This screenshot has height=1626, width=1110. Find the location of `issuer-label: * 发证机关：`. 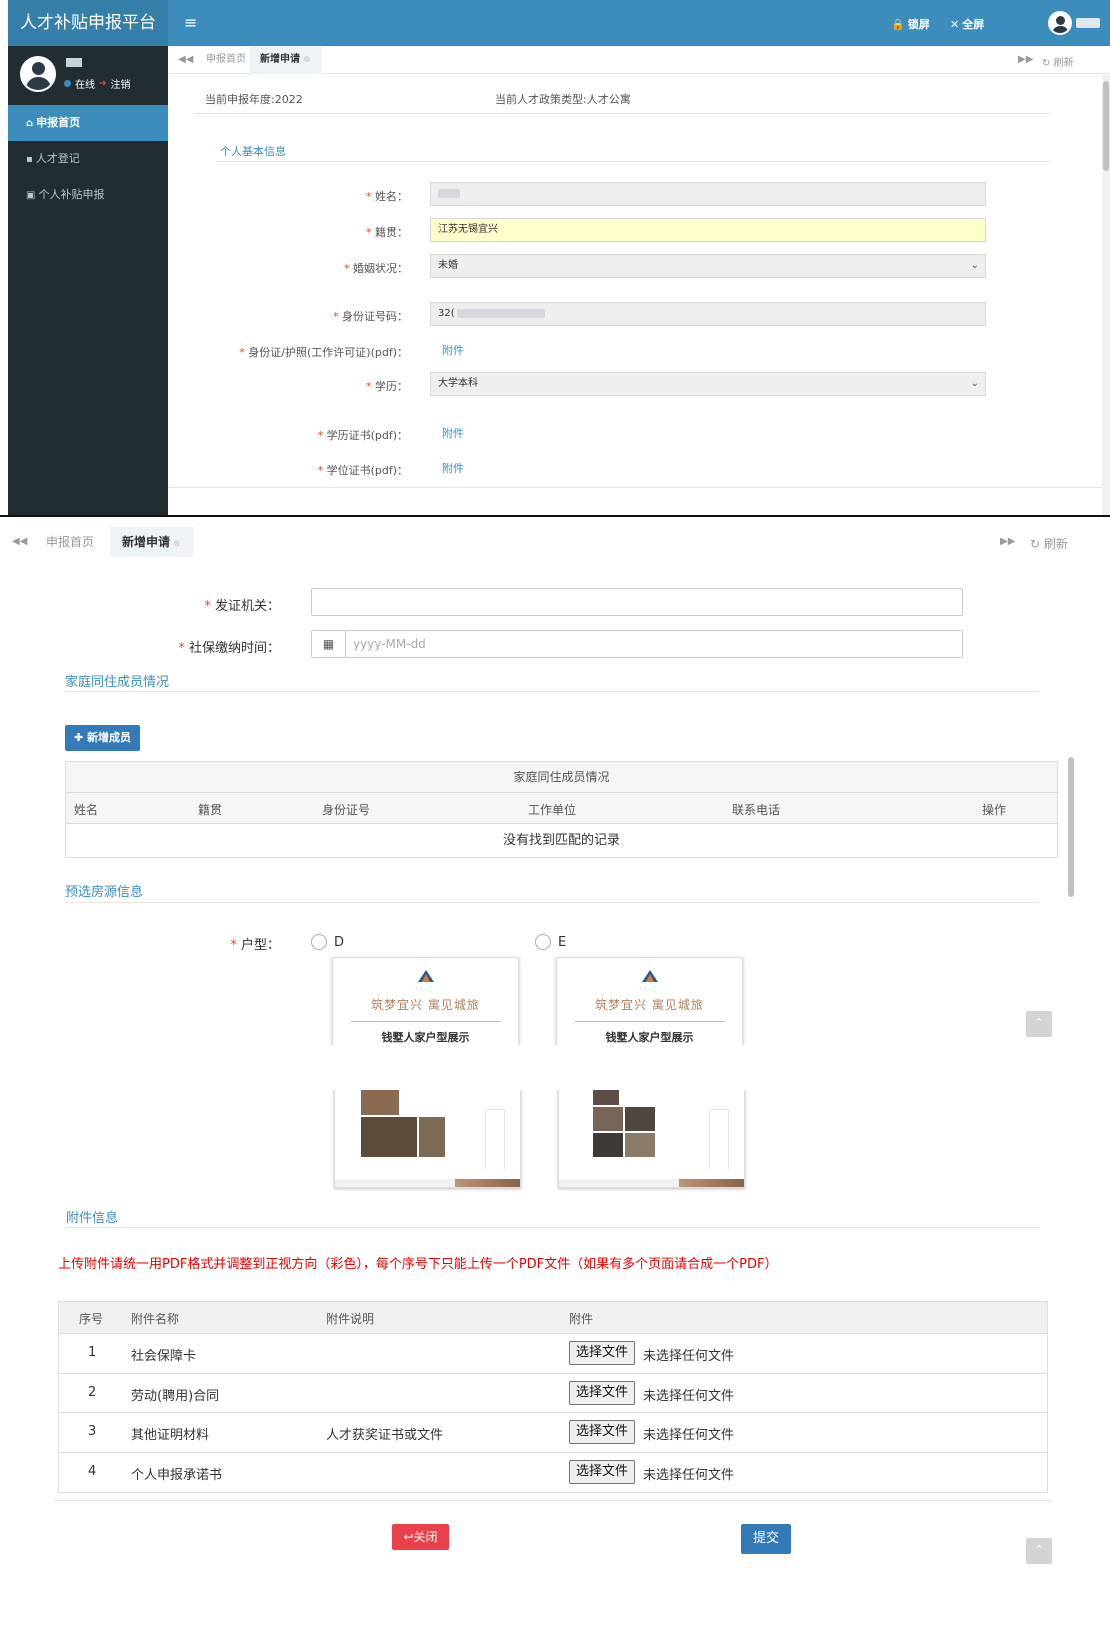

issuer-label: * 发证机关： is located at coordinates (242, 606).